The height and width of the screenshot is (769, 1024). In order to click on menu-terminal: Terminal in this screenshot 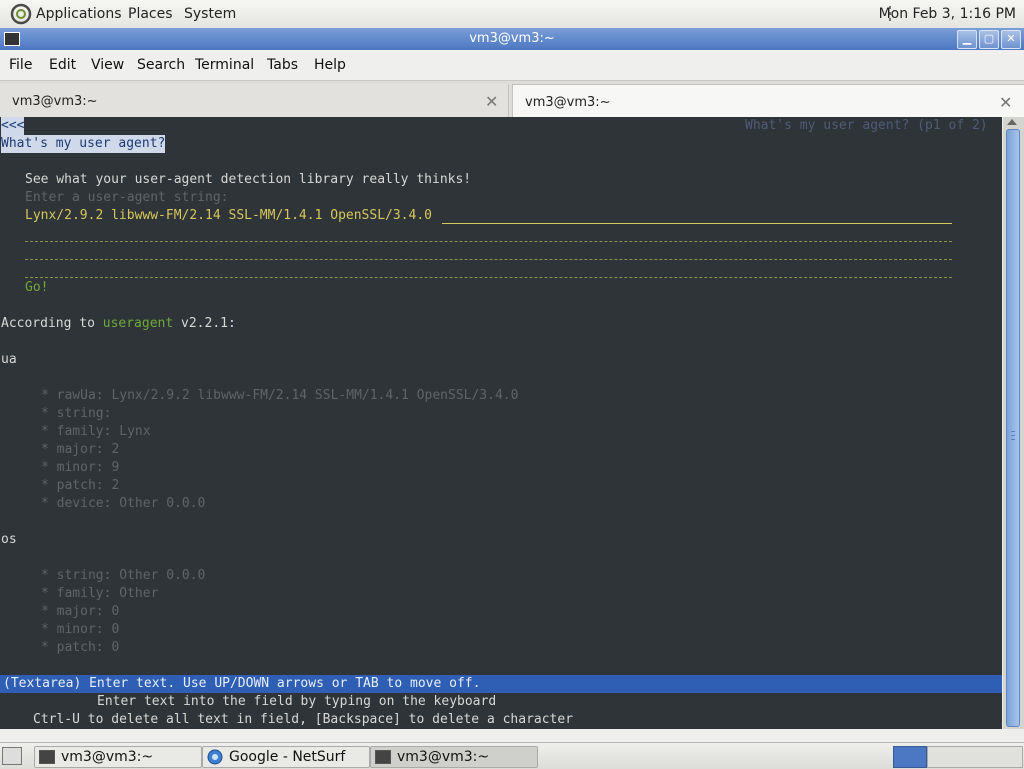, I will do `click(224, 65)`.